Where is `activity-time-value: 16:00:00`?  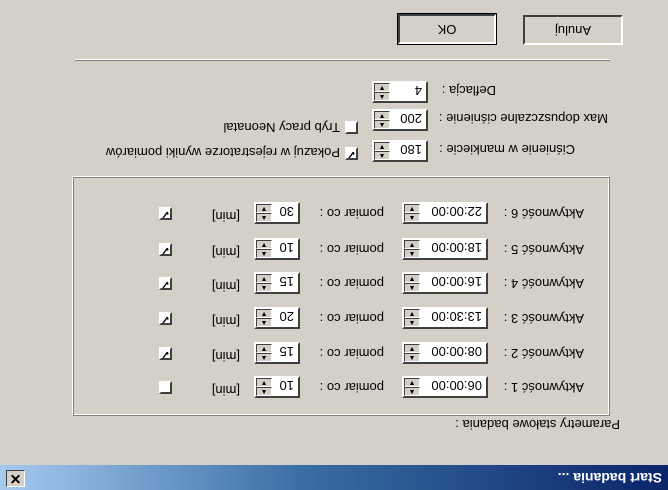
activity-time-value: 16:00:00 is located at coordinates (456, 281).